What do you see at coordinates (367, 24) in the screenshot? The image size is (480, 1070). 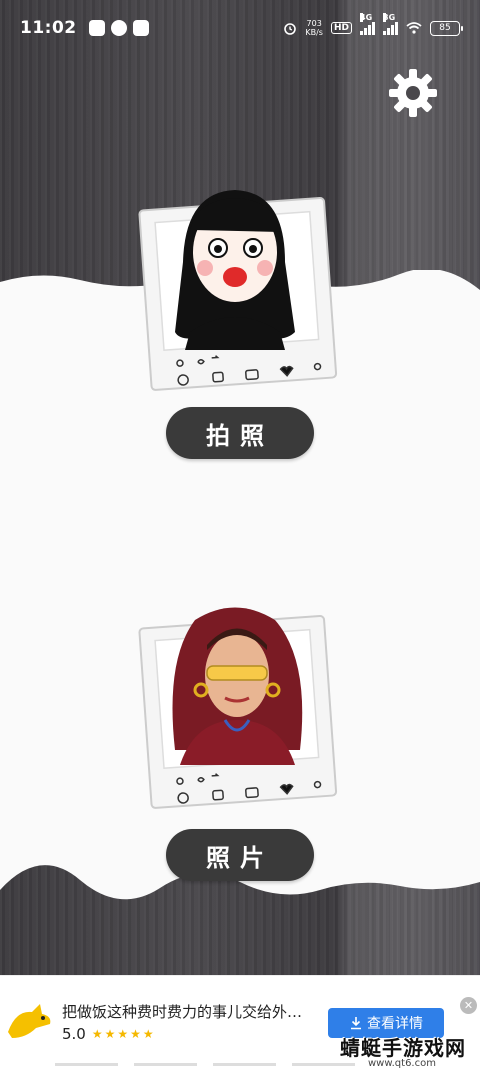 I see `signal-icon-1: 4G` at bounding box center [367, 24].